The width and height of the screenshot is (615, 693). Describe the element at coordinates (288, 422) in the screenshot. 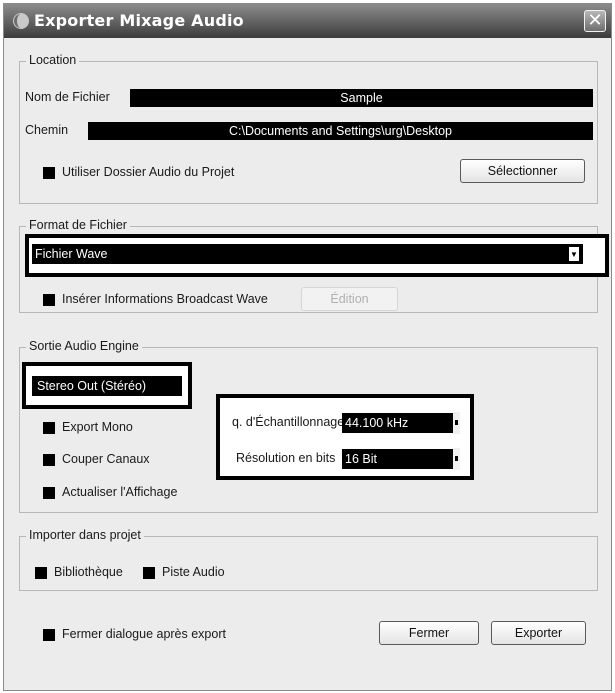

I see `sample-rate-label: q. d'Échantillonnage` at that location.